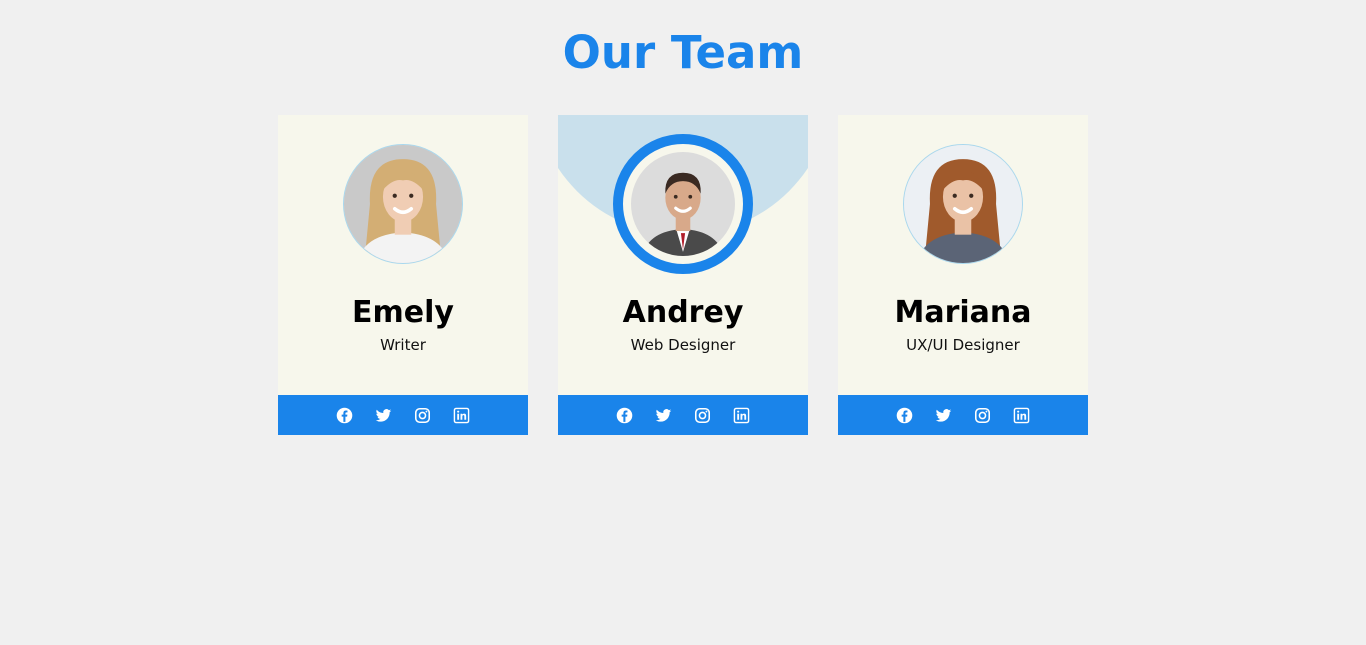 This screenshot has width=1366, height=645. Describe the element at coordinates (683, 345) in the screenshot. I see `member-role: Web Designer` at that location.